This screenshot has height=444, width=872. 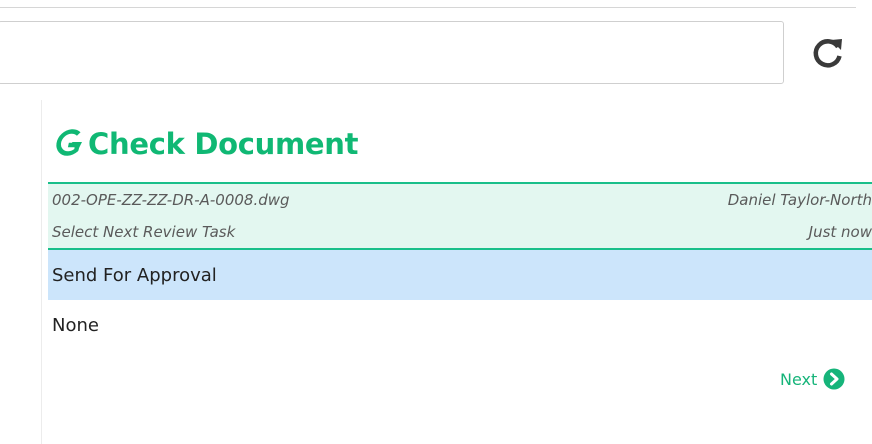 I want to click on refresh-button, so click(x=828, y=53).